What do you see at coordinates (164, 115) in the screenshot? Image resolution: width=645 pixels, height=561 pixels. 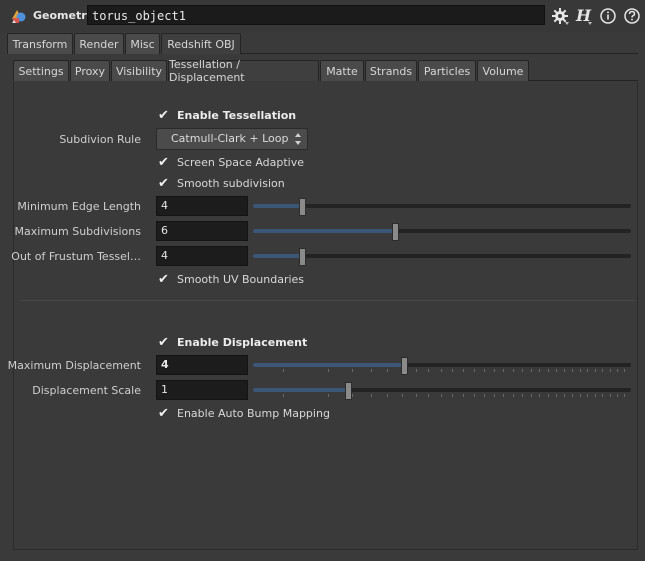 I see `enable-tessellation-checkbox: ✔` at bounding box center [164, 115].